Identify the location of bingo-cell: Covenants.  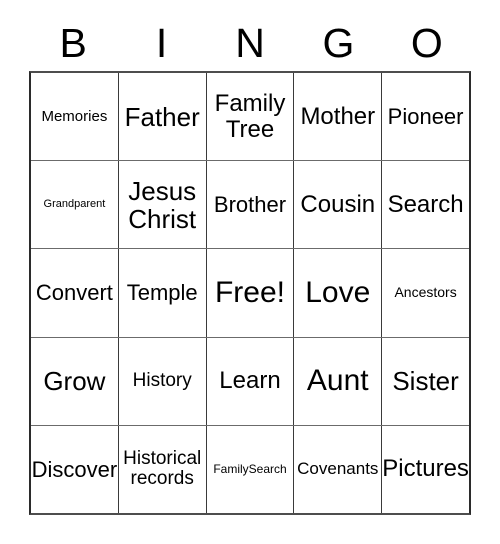
(338, 469).